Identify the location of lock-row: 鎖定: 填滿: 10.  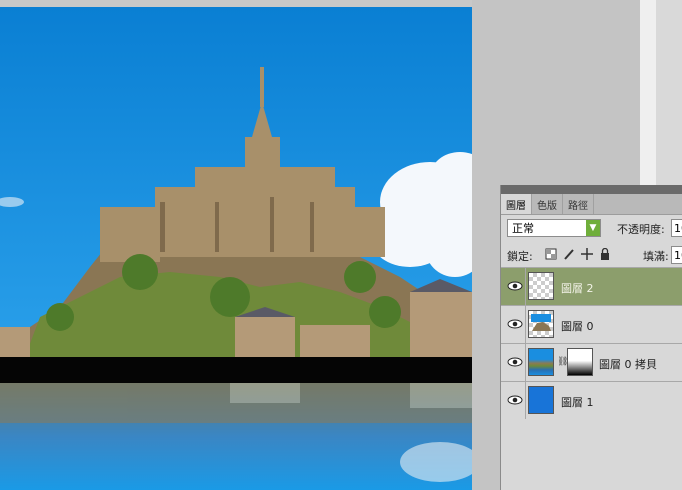
(594, 255).